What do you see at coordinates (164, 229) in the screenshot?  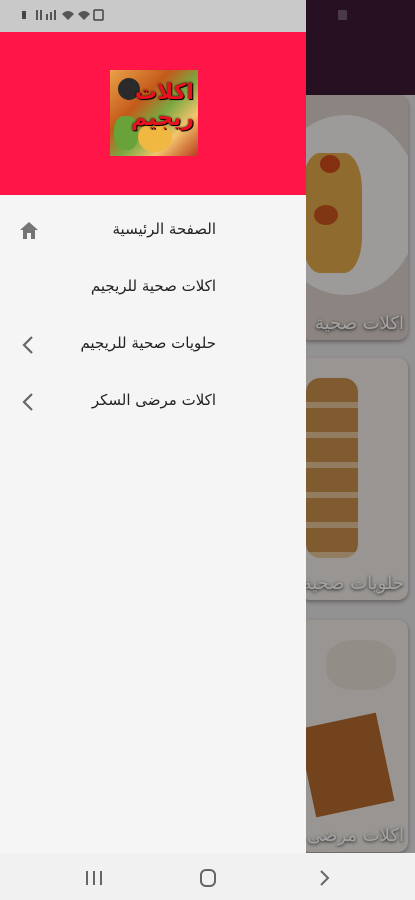 I see `menu-item-label: الصفحة الرئيسية` at bounding box center [164, 229].